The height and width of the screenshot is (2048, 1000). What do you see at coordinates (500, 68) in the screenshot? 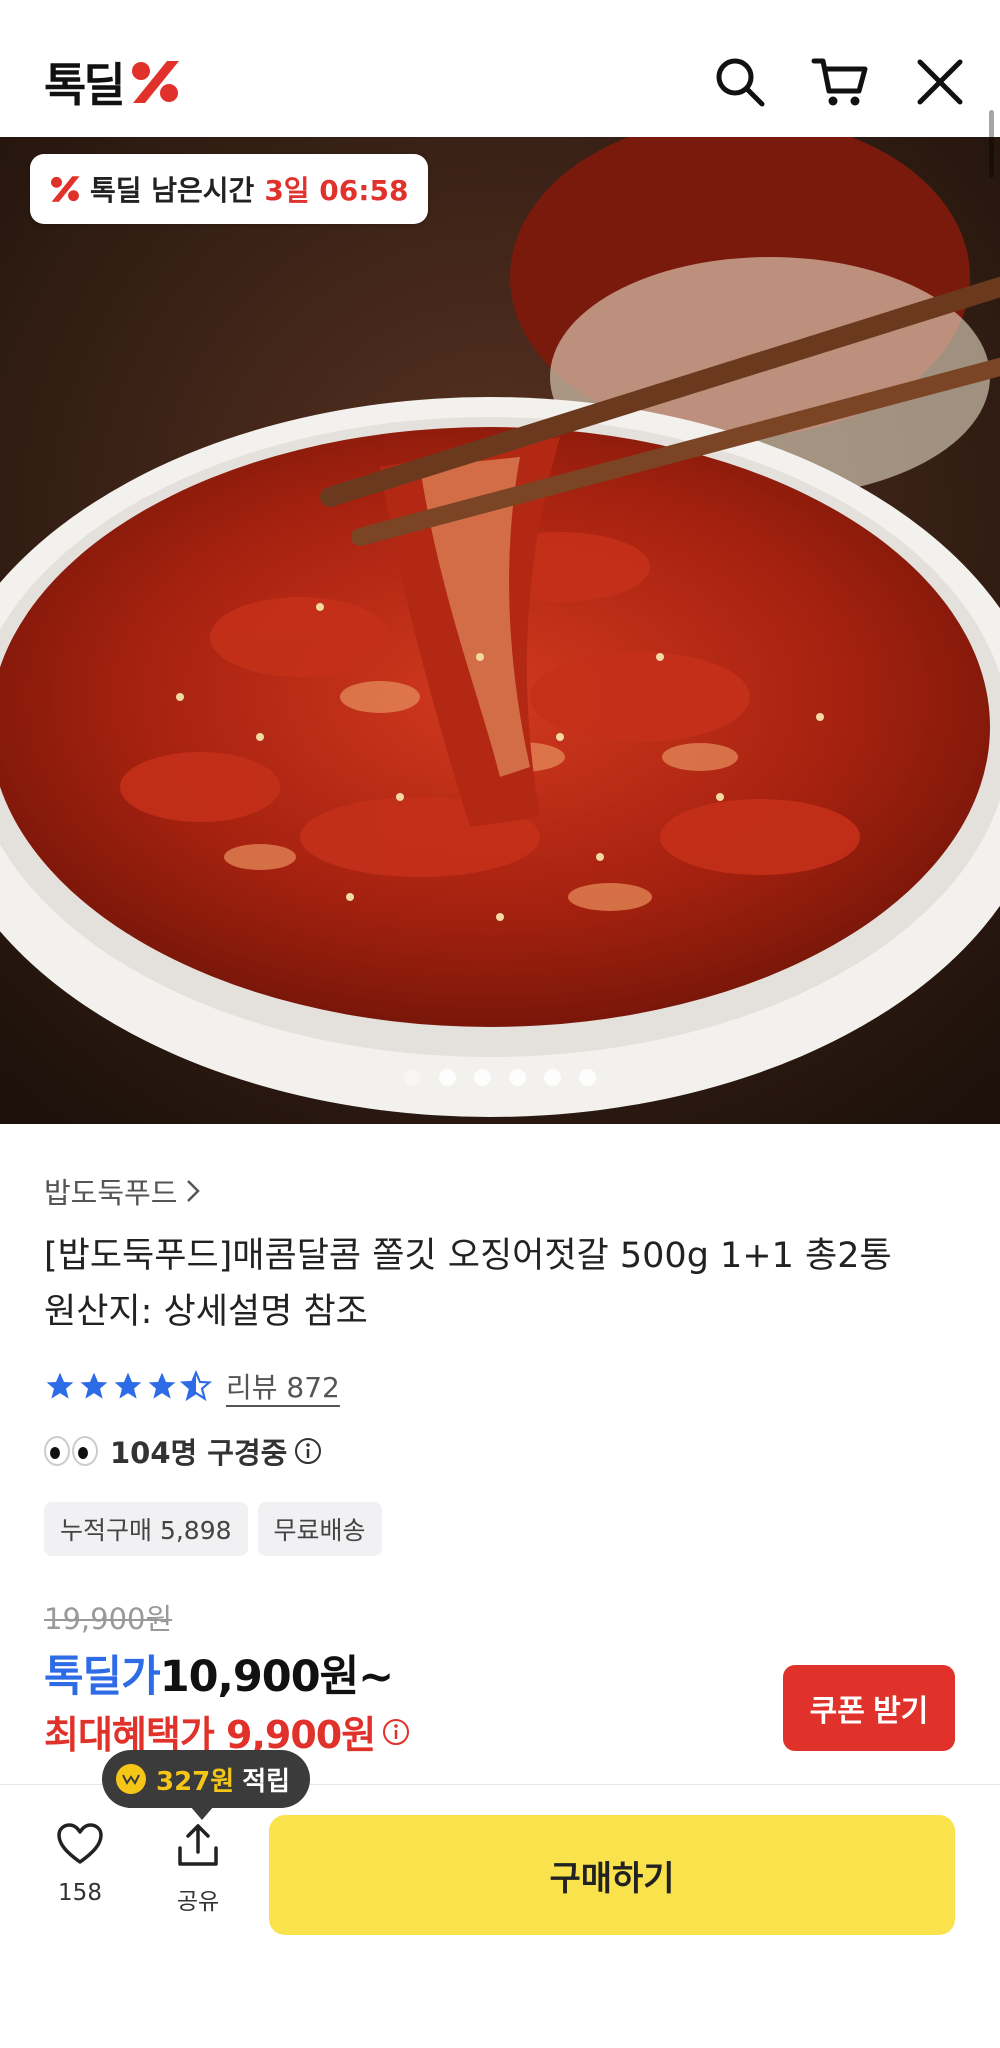
I see `top-header: 톡딜` at bounding box center [500, 68].